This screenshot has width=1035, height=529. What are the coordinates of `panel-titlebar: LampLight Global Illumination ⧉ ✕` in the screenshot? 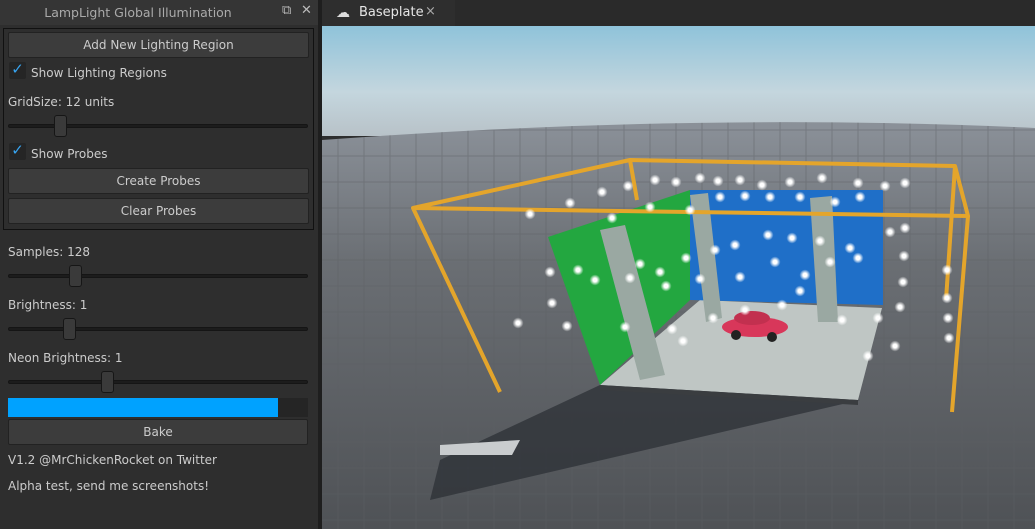 It's located at (159, 12).